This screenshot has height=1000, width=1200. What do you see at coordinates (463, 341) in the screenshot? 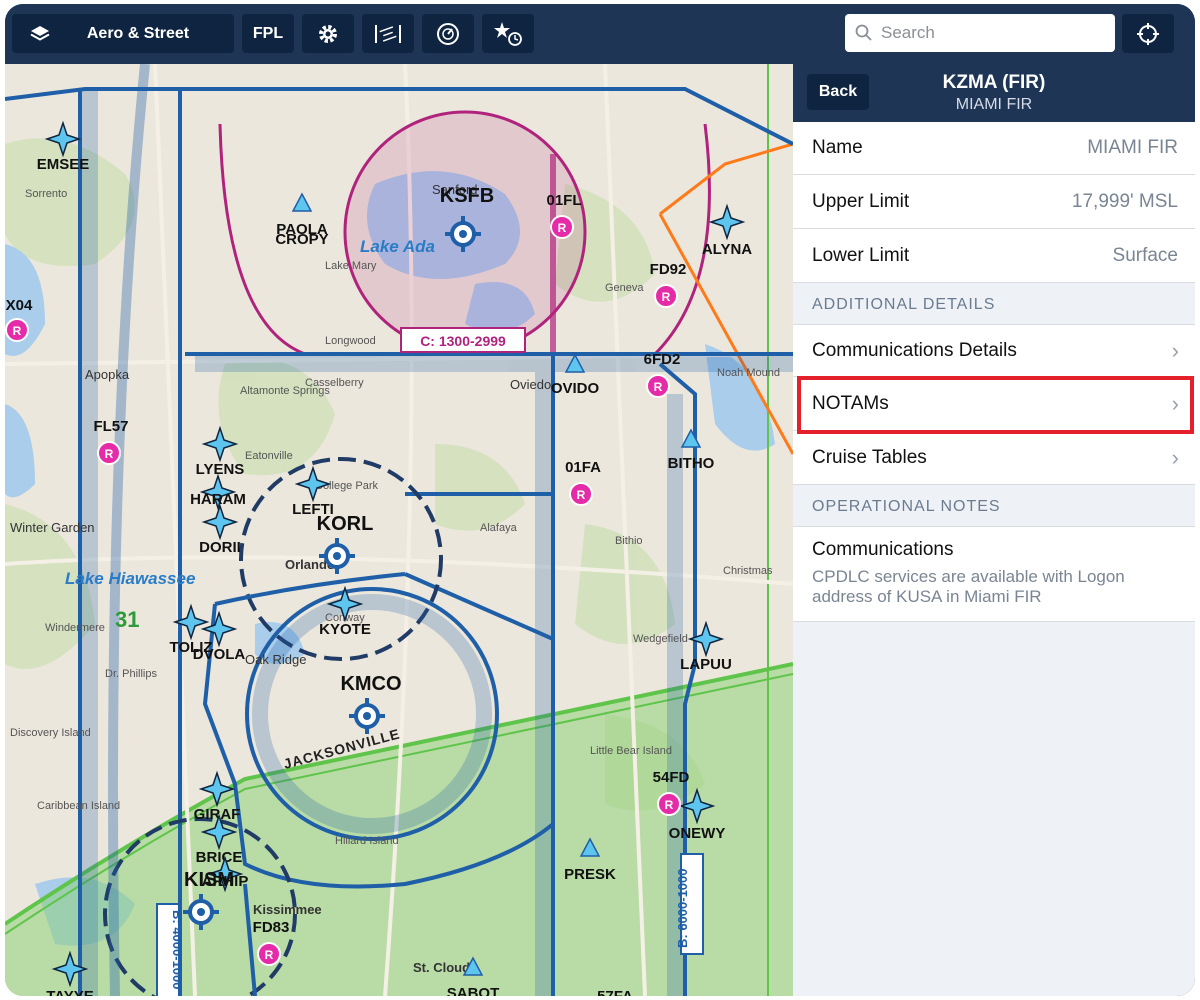
I see `svg-text: C: 1300-2999` at bounding box center [463, 341].